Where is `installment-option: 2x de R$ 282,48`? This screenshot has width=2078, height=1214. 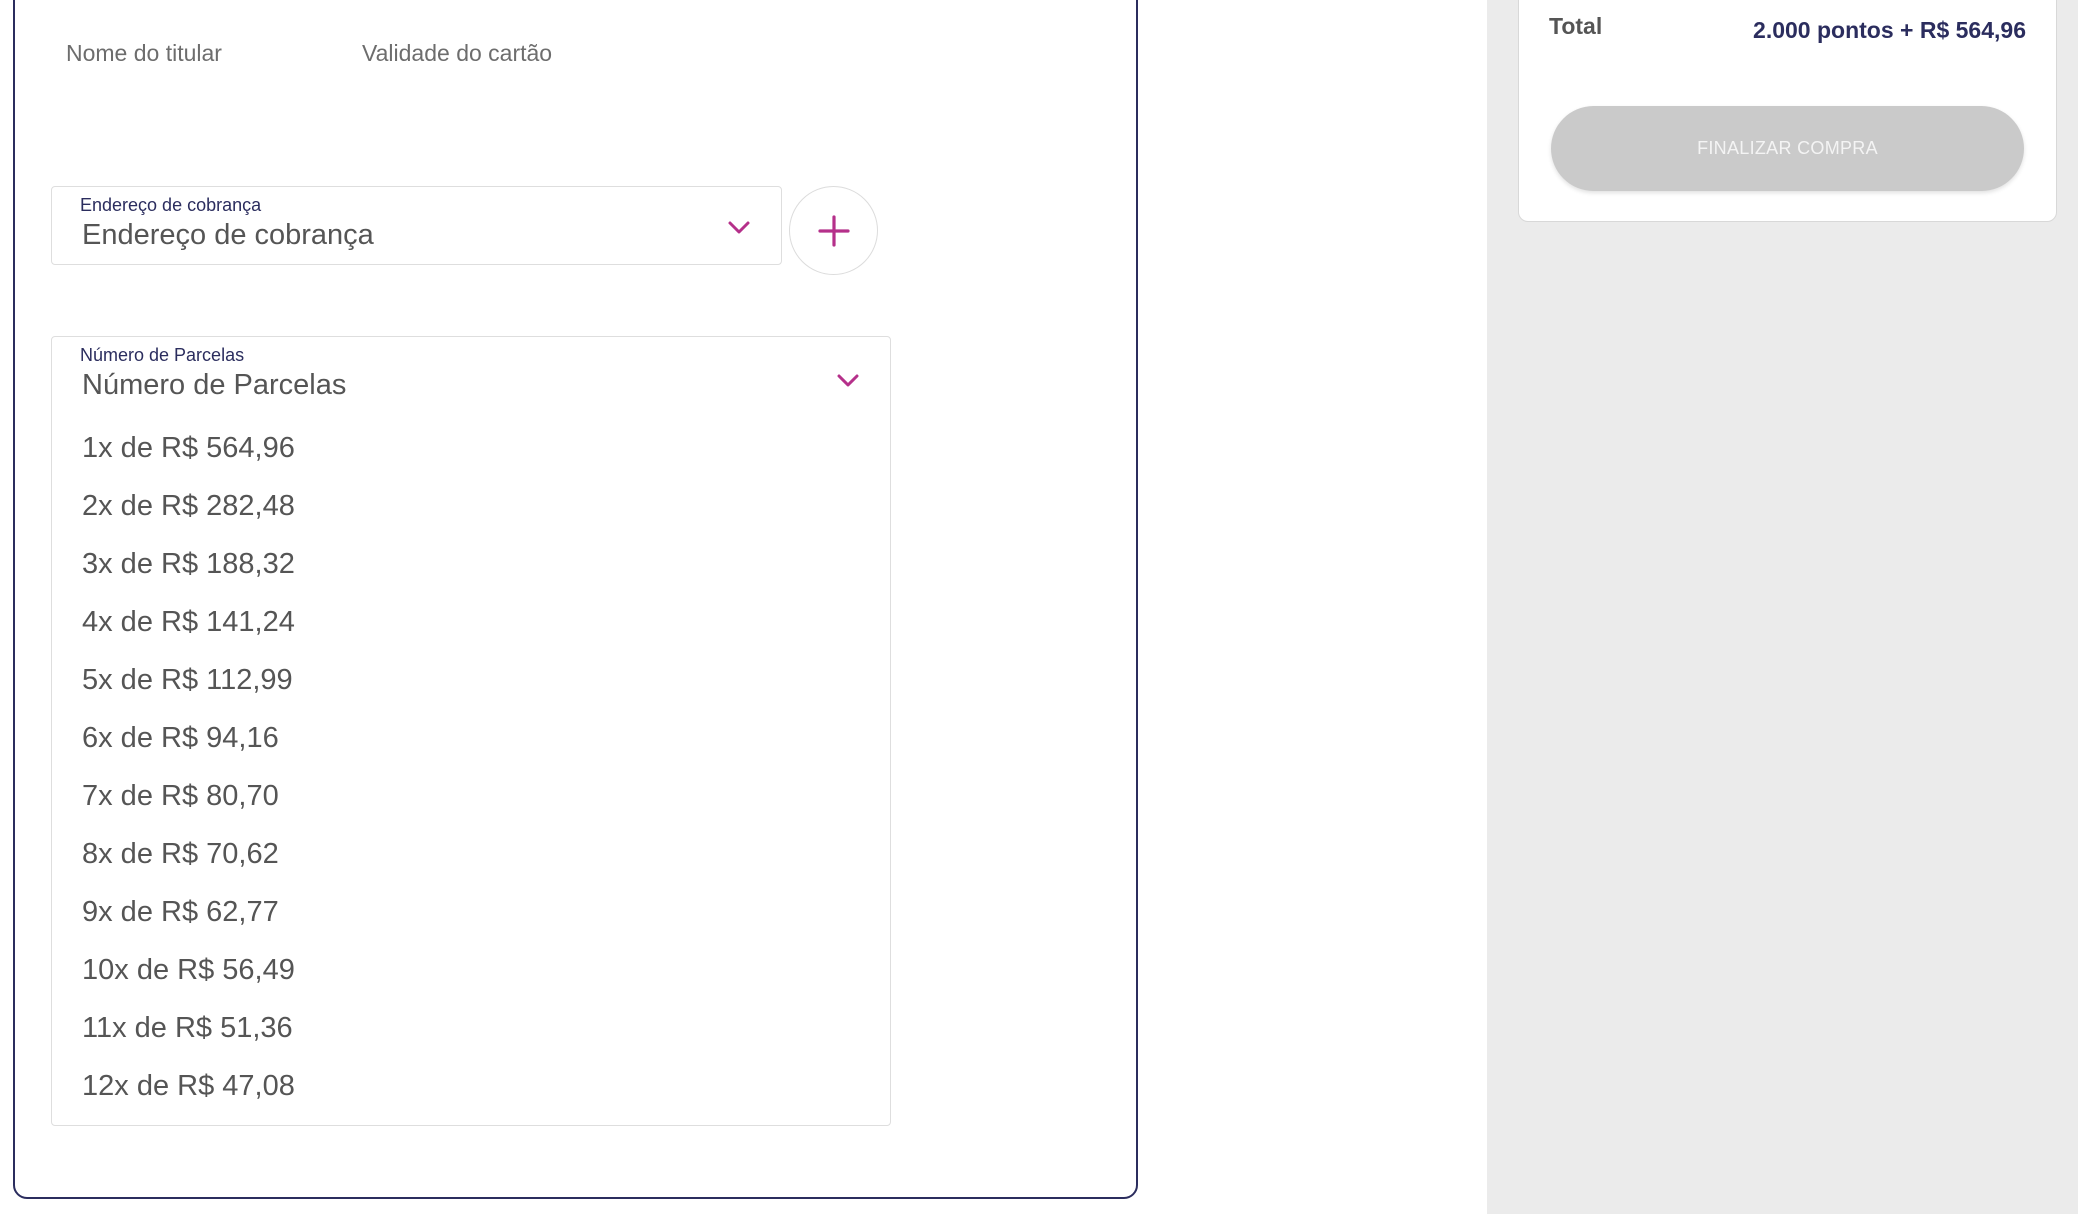
installment-option: 2x de R$ 282,48 is located at coordinates (188, 506).